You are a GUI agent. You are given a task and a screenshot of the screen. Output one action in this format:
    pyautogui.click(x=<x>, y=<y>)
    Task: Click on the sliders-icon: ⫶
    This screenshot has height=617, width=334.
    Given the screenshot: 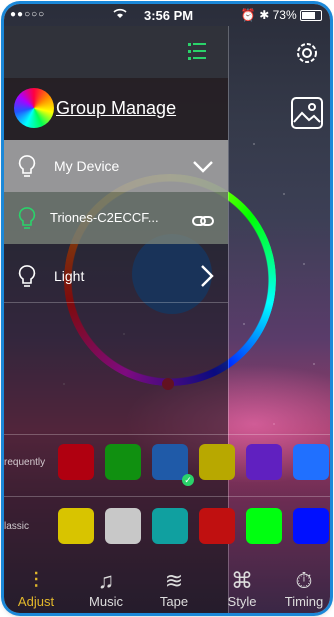 What is the action you would take?
    pyautogui.click(x=36, y=580)
    